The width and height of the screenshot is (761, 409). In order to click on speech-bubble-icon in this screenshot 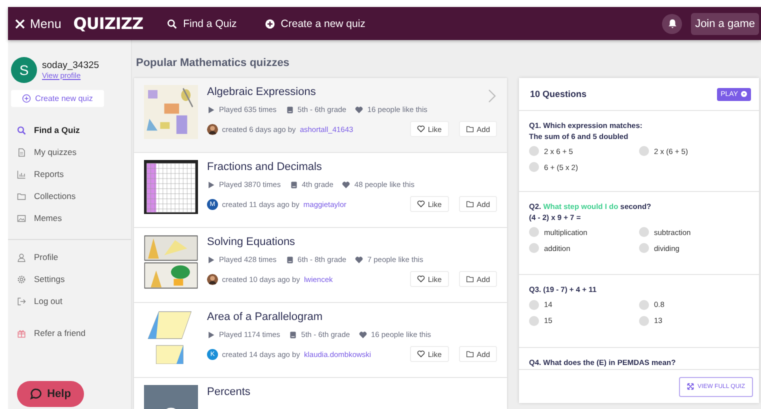, I will do `click(36, 394)`.